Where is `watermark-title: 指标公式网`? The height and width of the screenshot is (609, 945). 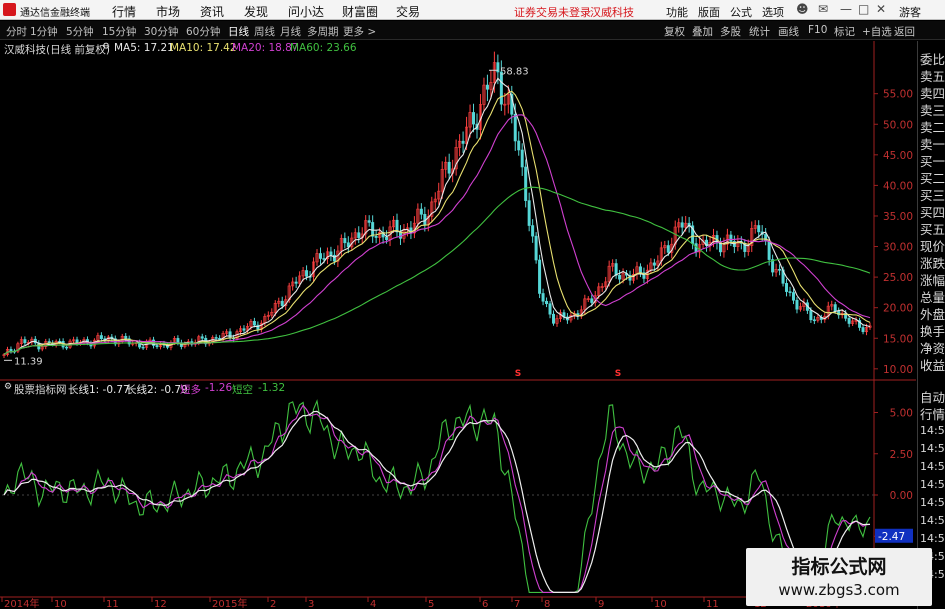
watermark-title: 指标公式网 is located at coordinates (839, 567).